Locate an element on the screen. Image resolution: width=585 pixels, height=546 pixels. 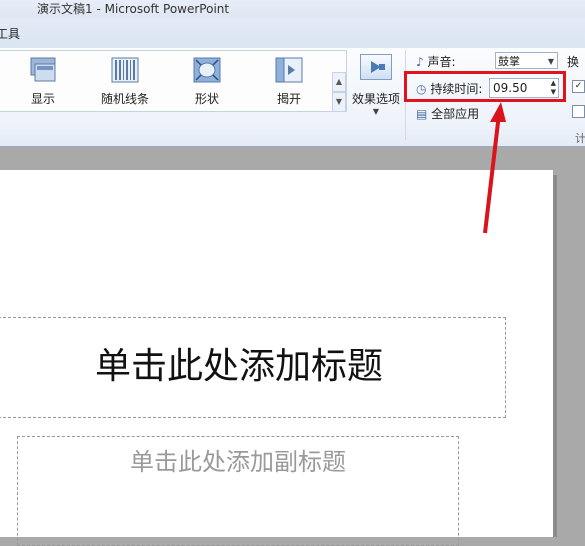
gallery-more-button: ▼ is located at coordinates (339, 102).